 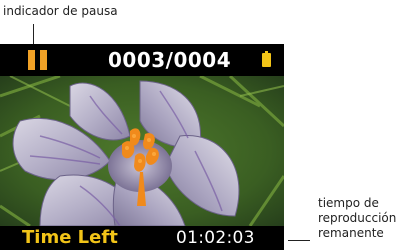 I want to click on remaining-time-callout-line-1: tiempo de, so click(x=348, y=203).